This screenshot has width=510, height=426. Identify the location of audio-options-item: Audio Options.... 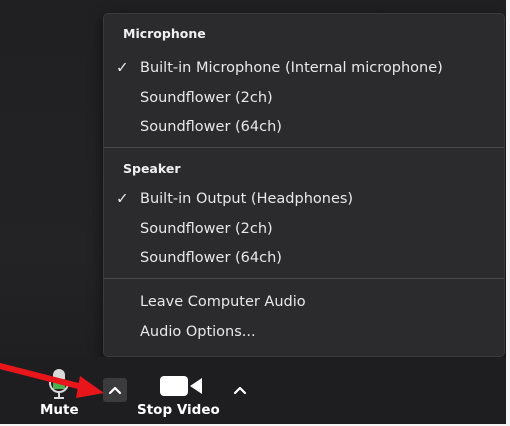
(304, 332).